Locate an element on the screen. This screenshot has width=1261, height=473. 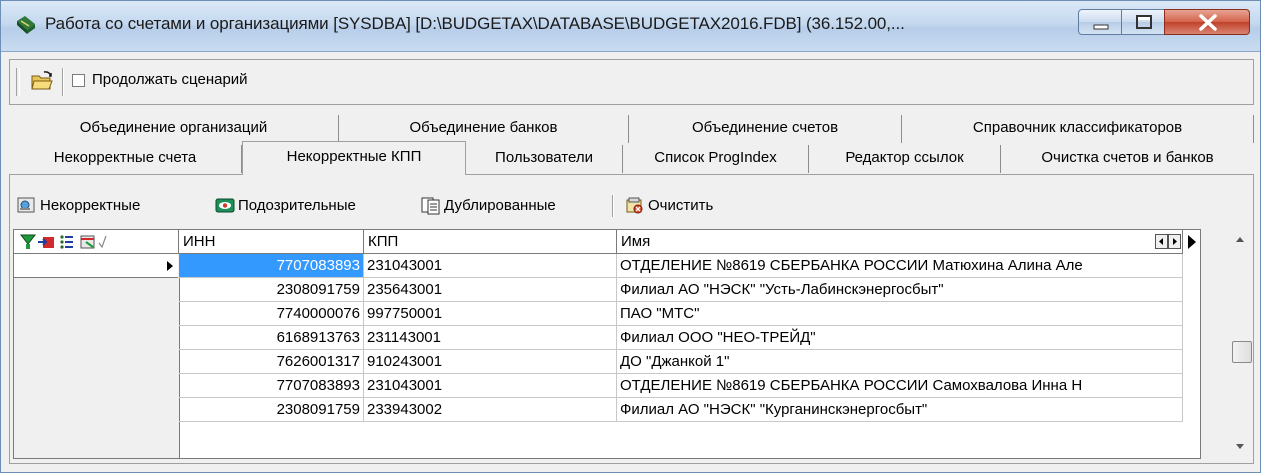
cell-name: Филиал АО "НЭСК" "Курганинскэнергосбыт" is located at coordinates (900, 410).